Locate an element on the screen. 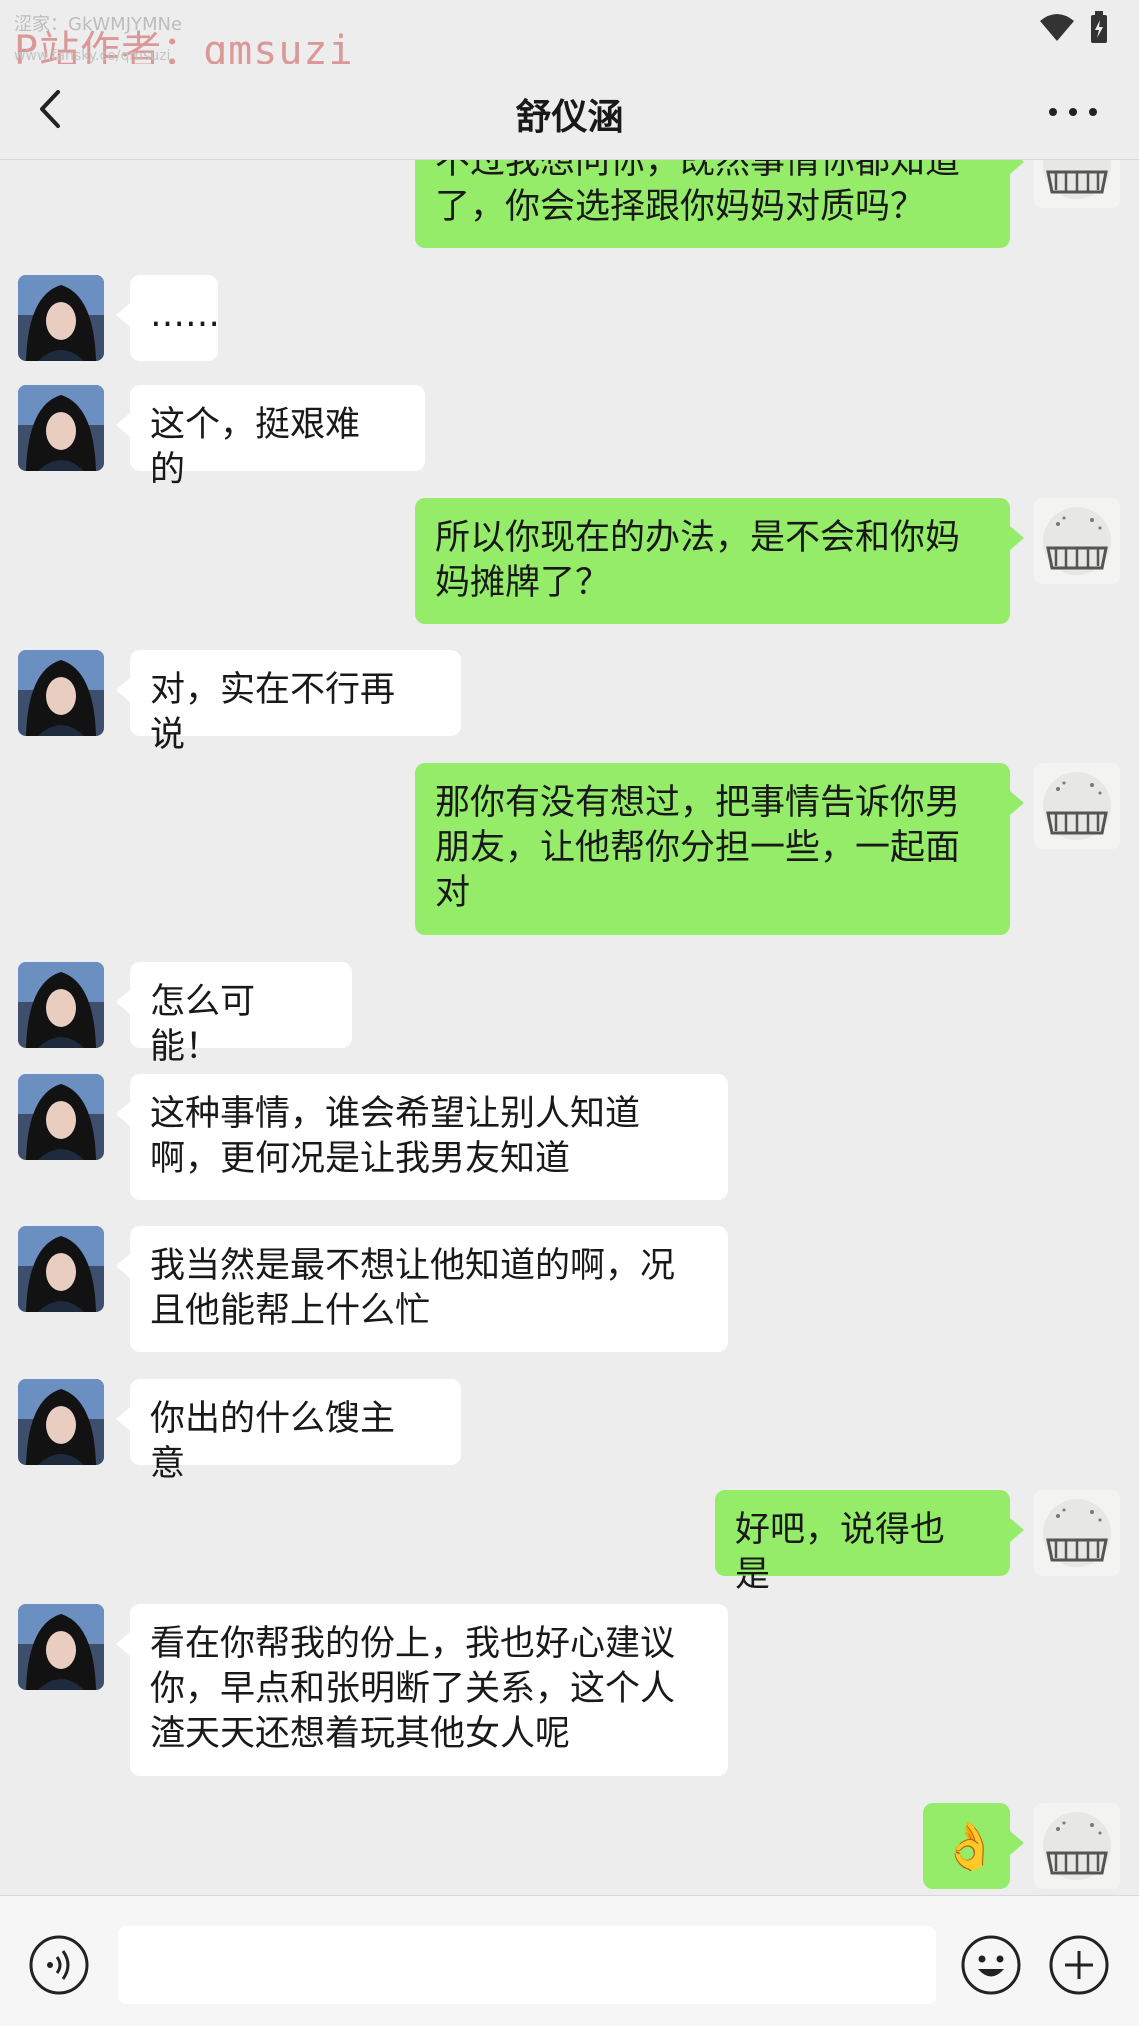 This screenshot has height=2026, width=1139. message-bubble-received: 对，实在不行再说 is located at coordinates (288, 702).